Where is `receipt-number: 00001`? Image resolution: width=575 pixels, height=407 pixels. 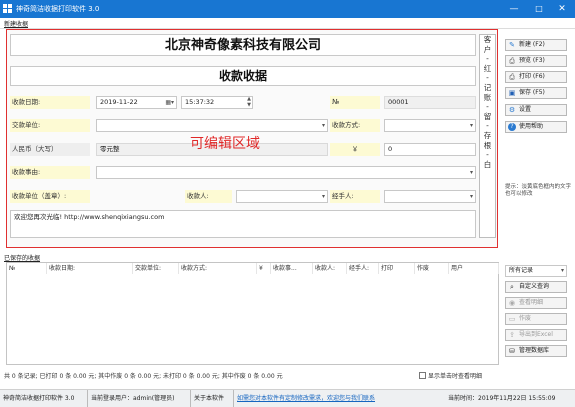
receipt-number: 00001 is located at coordinates (430, 102).